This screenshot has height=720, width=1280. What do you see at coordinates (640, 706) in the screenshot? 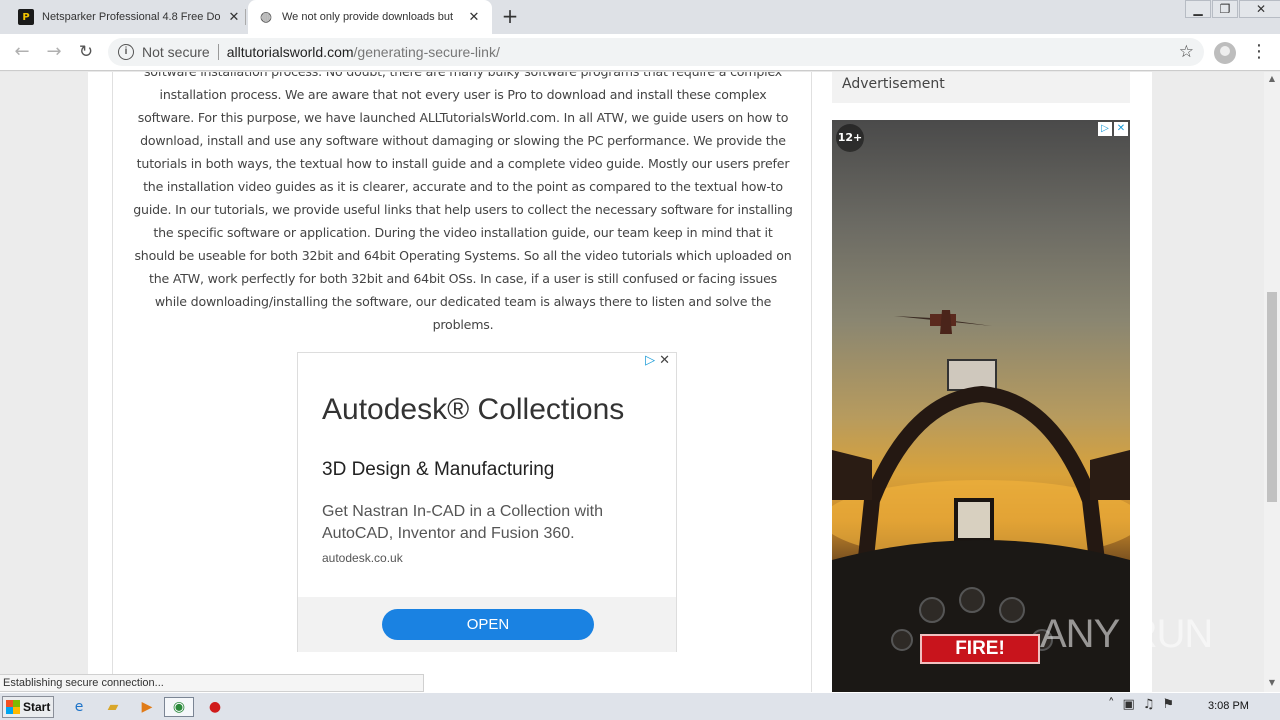
I see `windows-taskbar: Start e ▰ ▶ ◉ ● ˄ ▣ ♫ ⚑ 3:08 PM` at bounding box center [640, 706].